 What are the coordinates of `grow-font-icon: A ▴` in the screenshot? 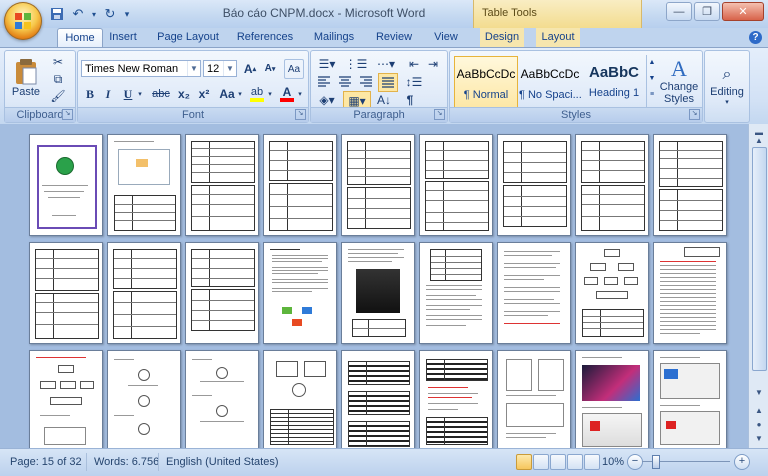 It's located at (250, 68).